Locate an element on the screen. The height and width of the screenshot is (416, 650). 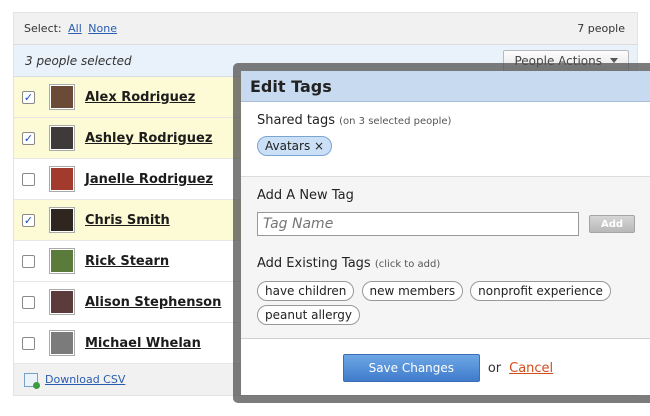
existing-tag-chip: peanut allergy is located at coordinates (308, 315).